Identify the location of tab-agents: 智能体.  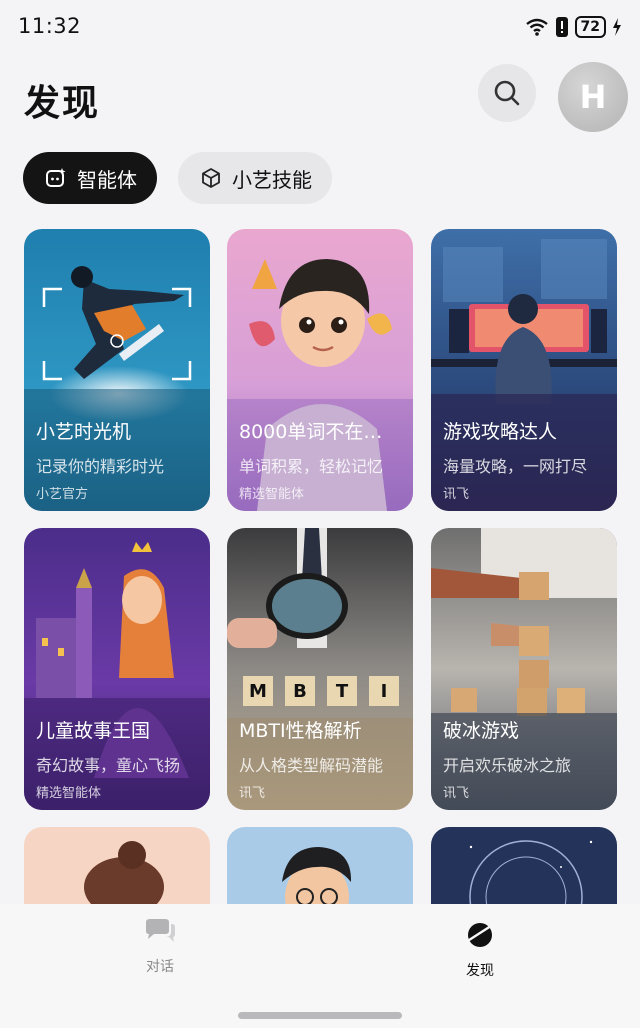
(90, 178).